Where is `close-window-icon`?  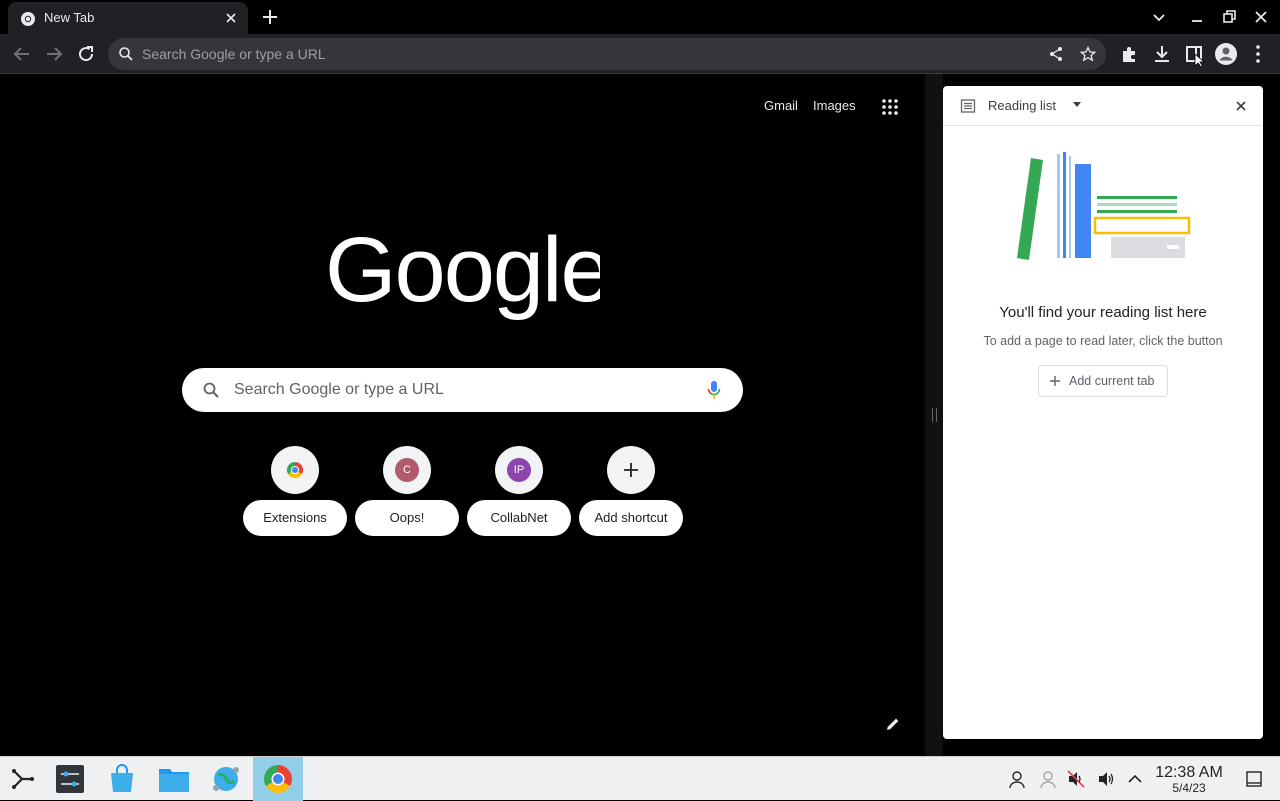
close-window-icon is located at coordinates (1261, 17).